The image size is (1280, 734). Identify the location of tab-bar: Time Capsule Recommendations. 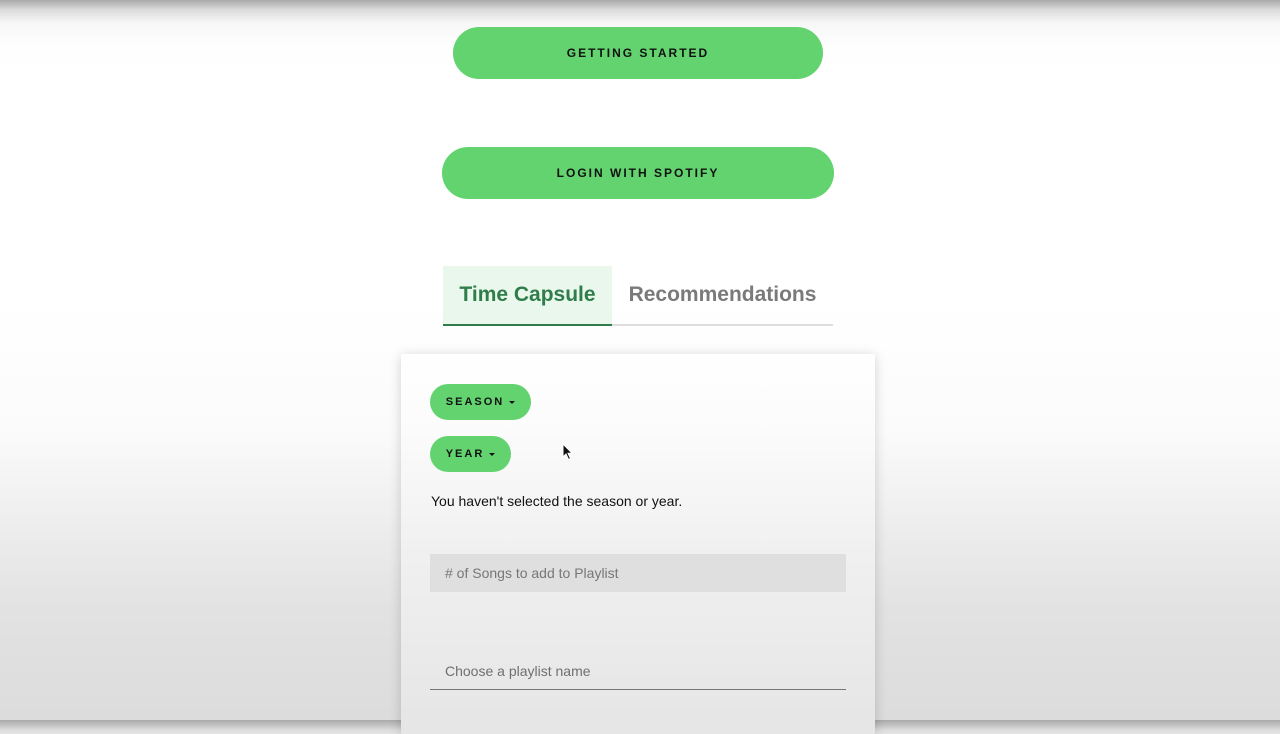
(638, 296).